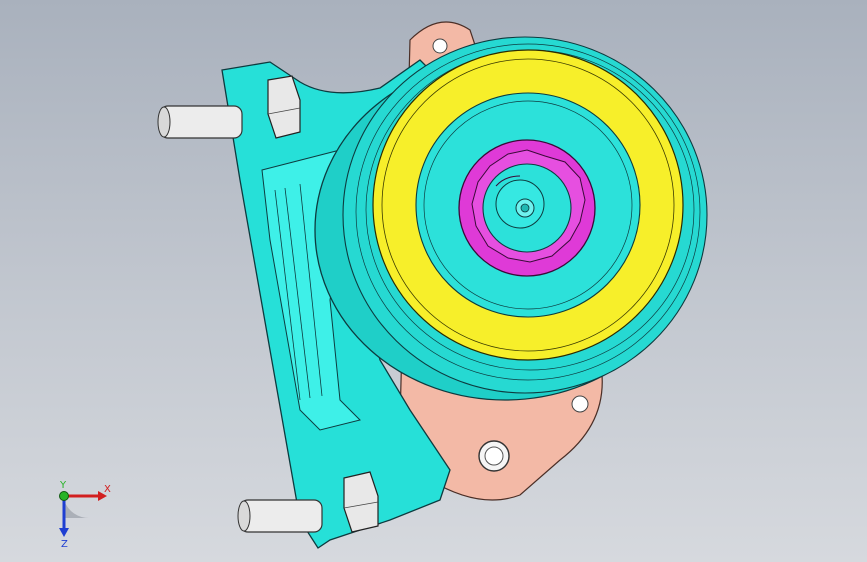  I want to click on coordinate-triad: X Y Z, so click(85, 514).